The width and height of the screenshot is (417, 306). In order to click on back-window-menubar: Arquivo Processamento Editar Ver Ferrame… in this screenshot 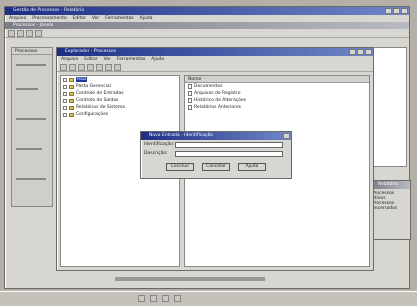, I will do `click(207, 18)`.